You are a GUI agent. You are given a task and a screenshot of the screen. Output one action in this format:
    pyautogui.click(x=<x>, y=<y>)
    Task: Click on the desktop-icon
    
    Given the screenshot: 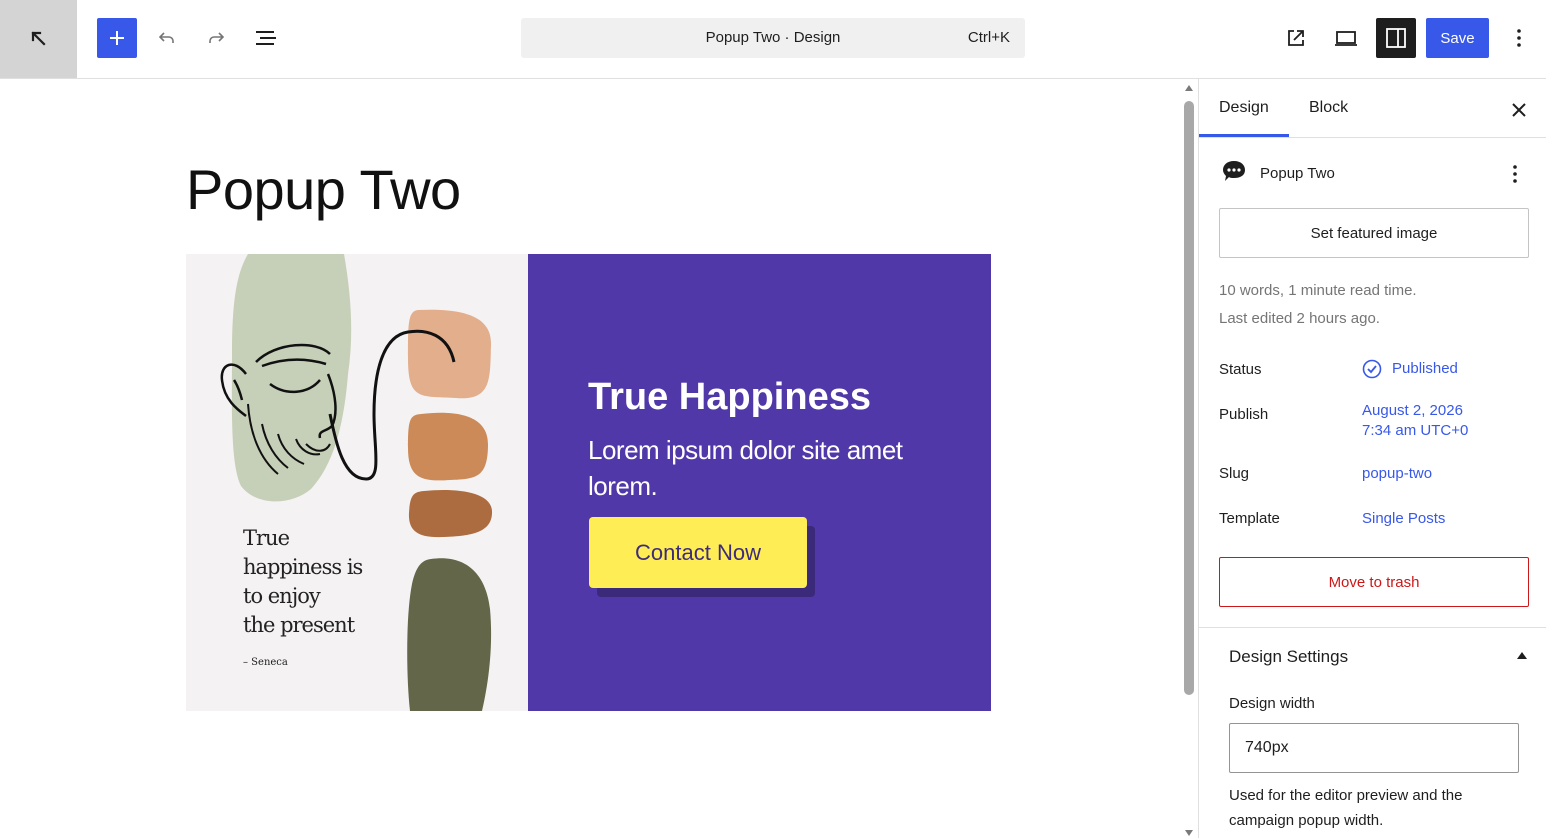 What is the action you would take?
    pyautogui.click(x=1346, y=38)
    